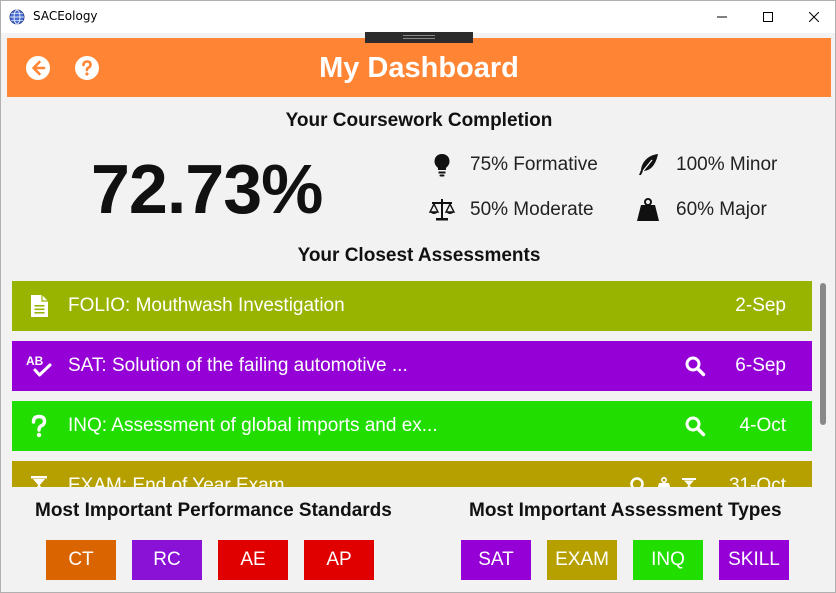  I want to click on lightbulb-icon, so click(442, 165).